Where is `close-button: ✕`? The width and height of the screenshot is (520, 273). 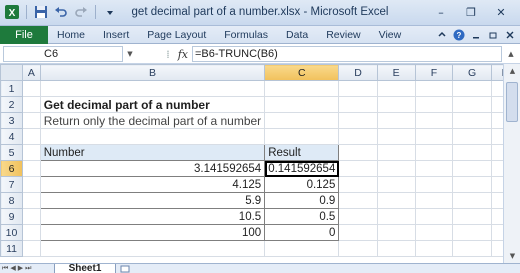
close-button: ✕ is located at coordinates (501, 12).